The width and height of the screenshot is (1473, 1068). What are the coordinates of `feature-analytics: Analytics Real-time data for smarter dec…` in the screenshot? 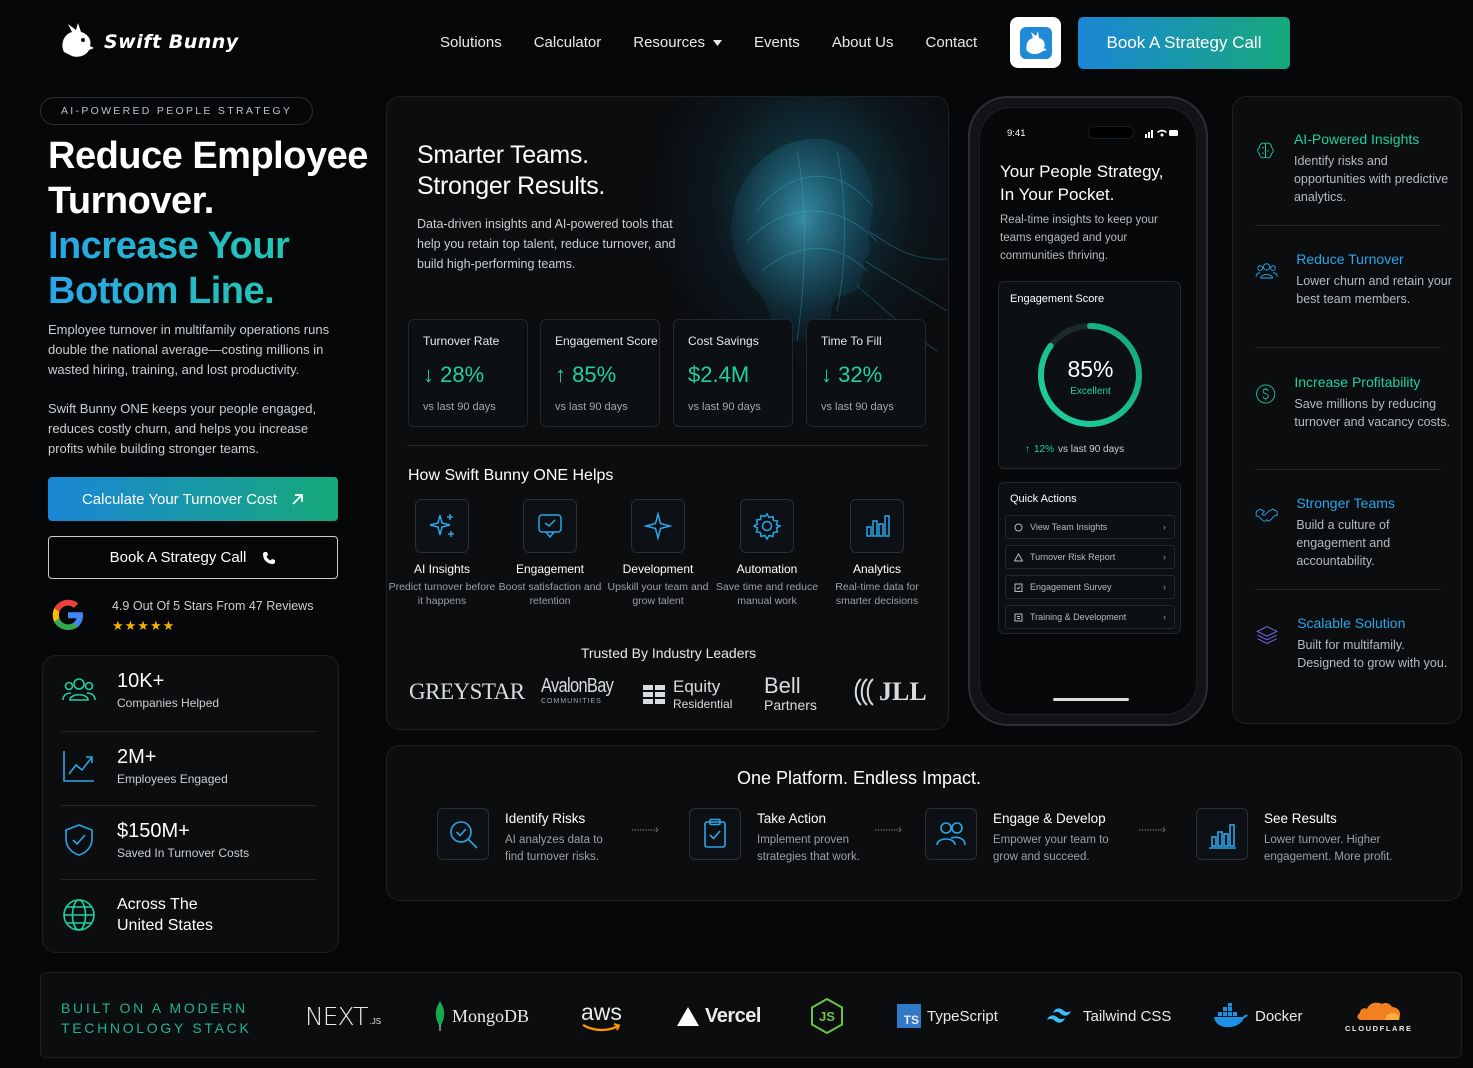 It's located at (877, 553).